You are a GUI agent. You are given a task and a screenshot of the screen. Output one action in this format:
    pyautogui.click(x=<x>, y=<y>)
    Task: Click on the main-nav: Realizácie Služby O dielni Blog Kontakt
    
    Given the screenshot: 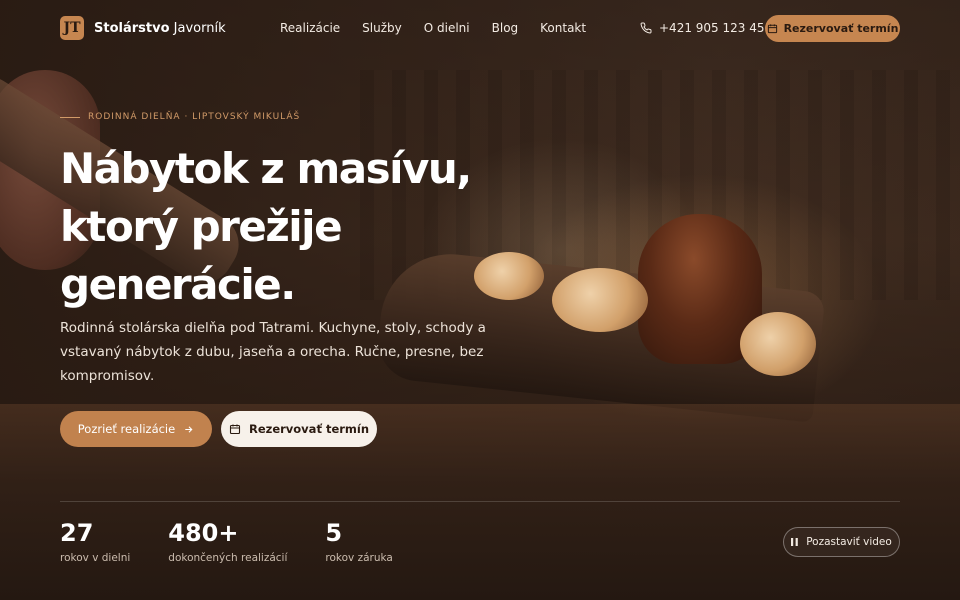 What is the action you would take?
    pyautogui.click(x=433, y=28)
    